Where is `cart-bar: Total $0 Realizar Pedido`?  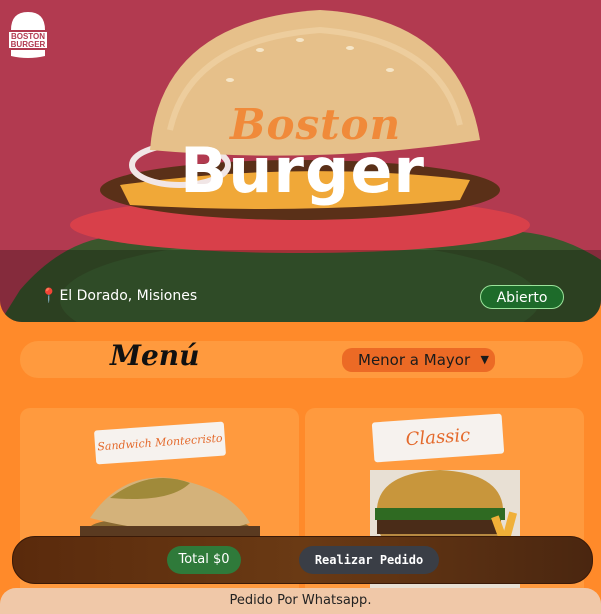
cart-bar: Total $0 Realizar Pedido is located at coordinates (302, 560).